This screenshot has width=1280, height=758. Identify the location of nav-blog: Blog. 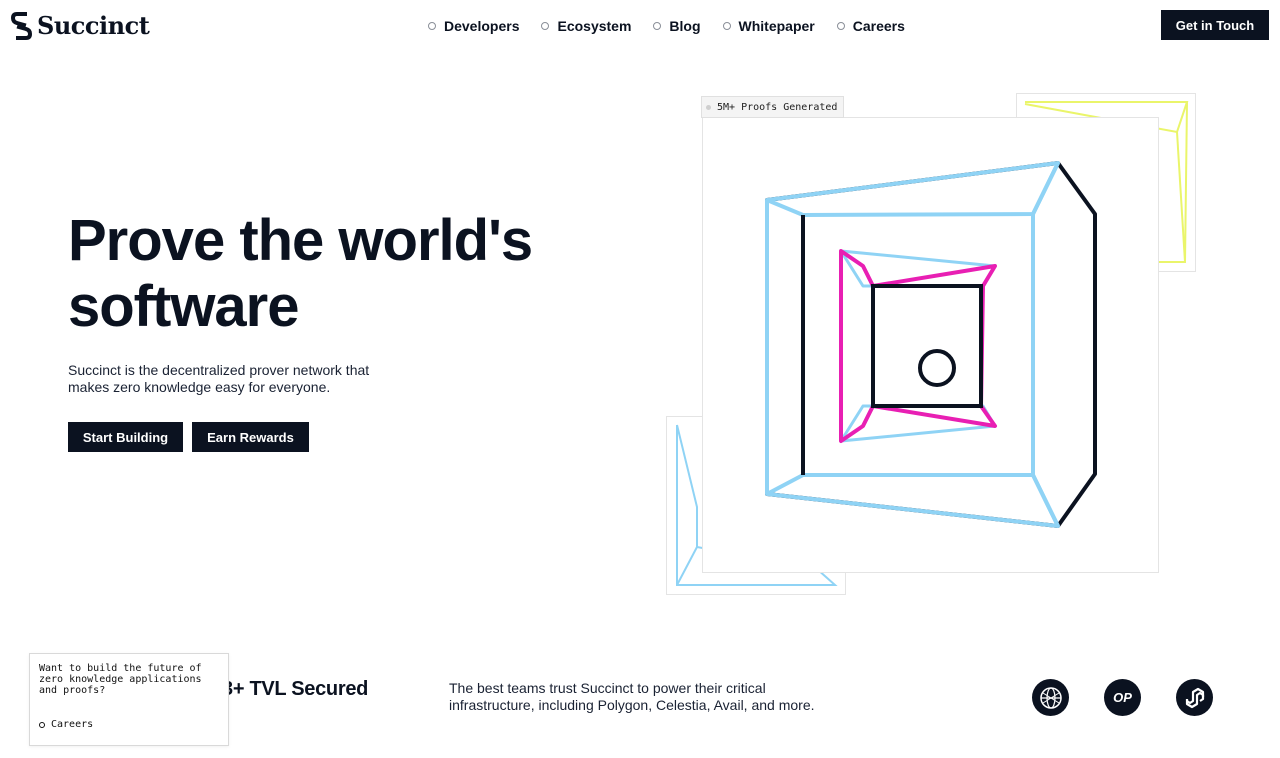
(677, 26).